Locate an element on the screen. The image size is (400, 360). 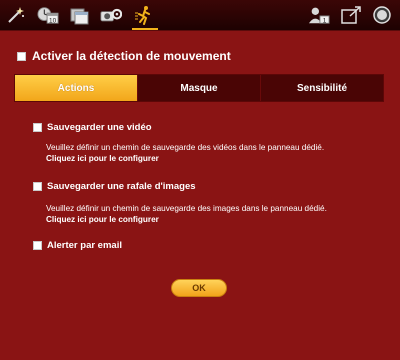
email-alert-checkbox is located at coordinates (37, 245).